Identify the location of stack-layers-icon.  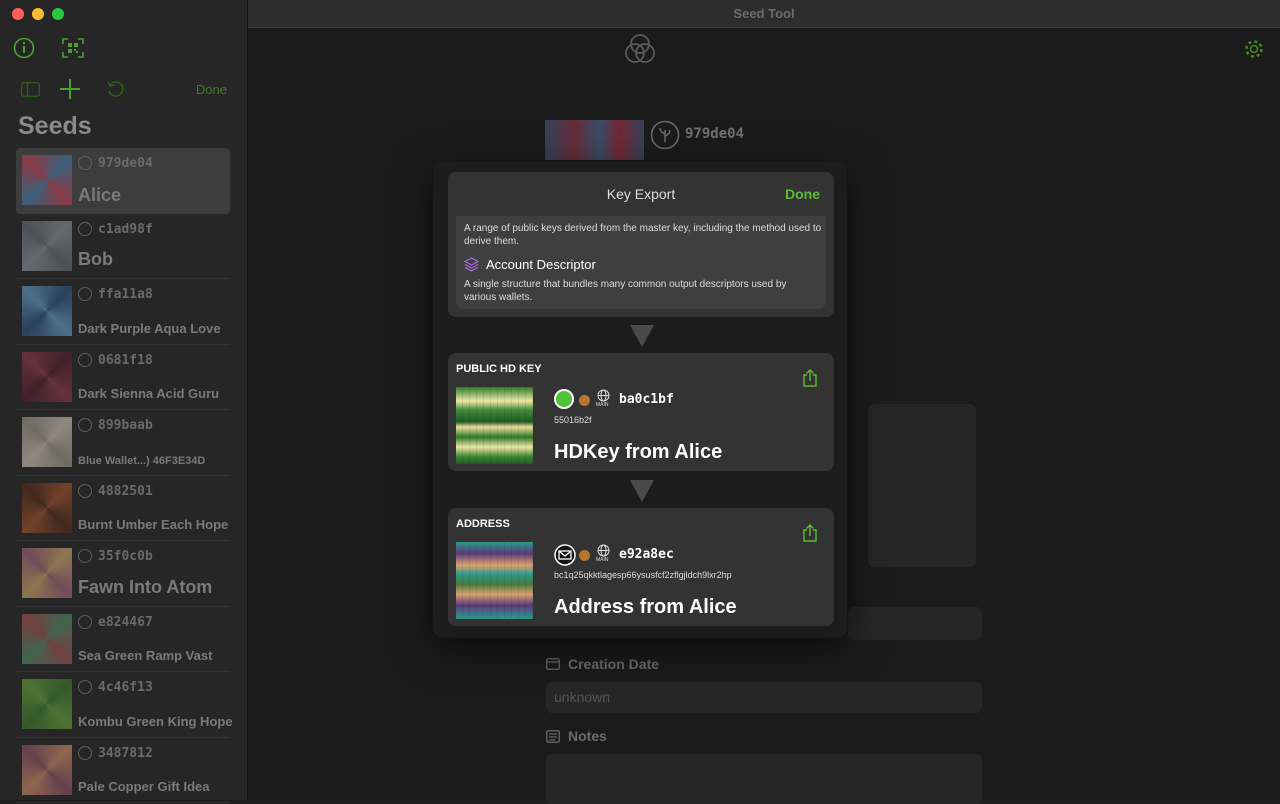
(471, 264).